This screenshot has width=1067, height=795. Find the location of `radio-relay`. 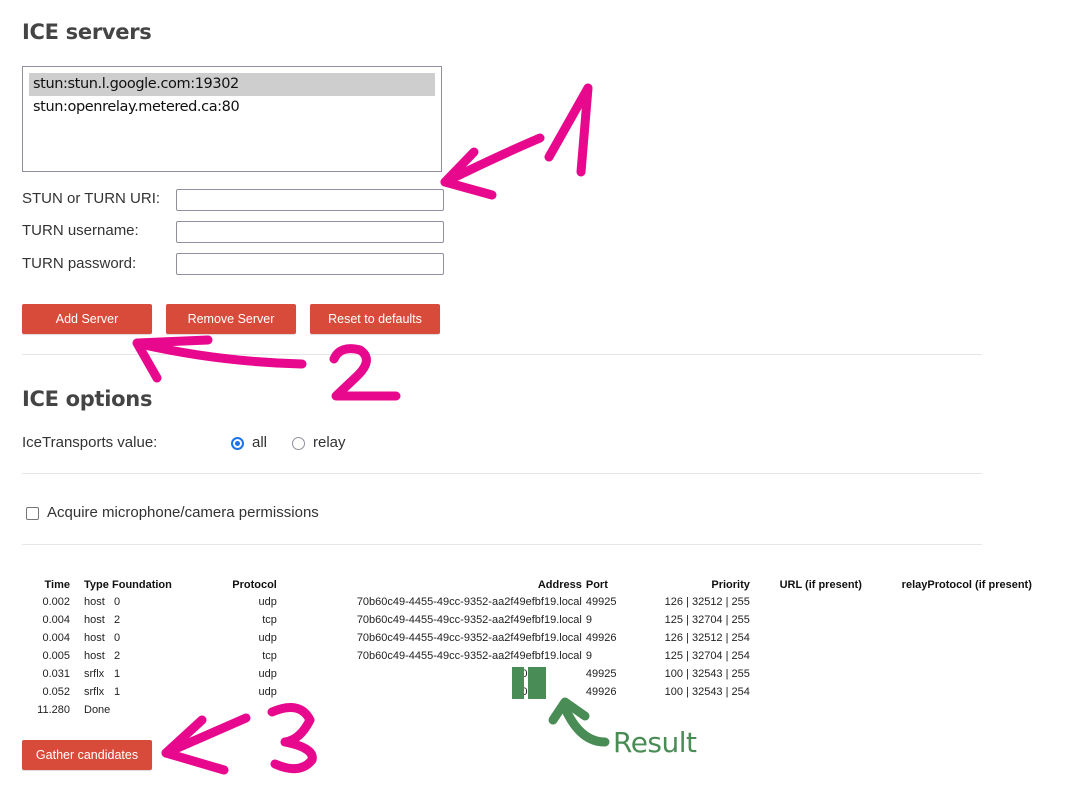

radio-relay is located at coordinates (298, 443).